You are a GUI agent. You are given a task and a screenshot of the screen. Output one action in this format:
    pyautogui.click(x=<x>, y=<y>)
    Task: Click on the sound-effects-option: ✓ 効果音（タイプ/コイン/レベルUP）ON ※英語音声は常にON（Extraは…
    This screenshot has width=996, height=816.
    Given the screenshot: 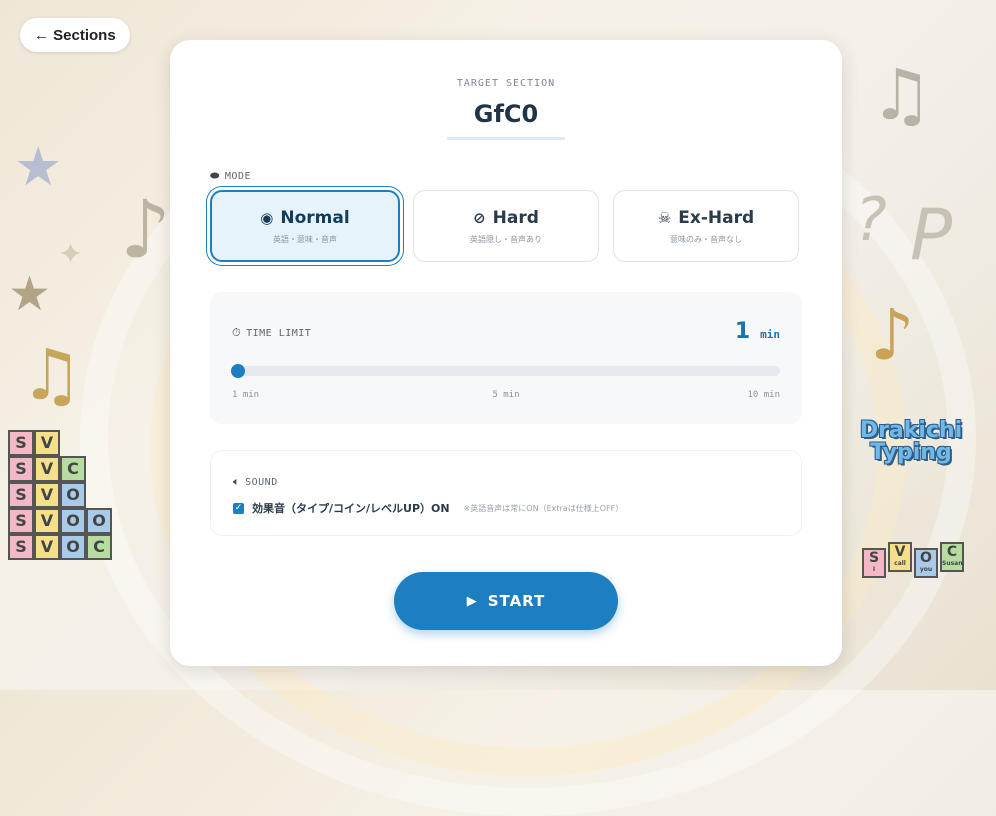 What is the action you would take?
    pyautogui.click(x=428, y=508)
    